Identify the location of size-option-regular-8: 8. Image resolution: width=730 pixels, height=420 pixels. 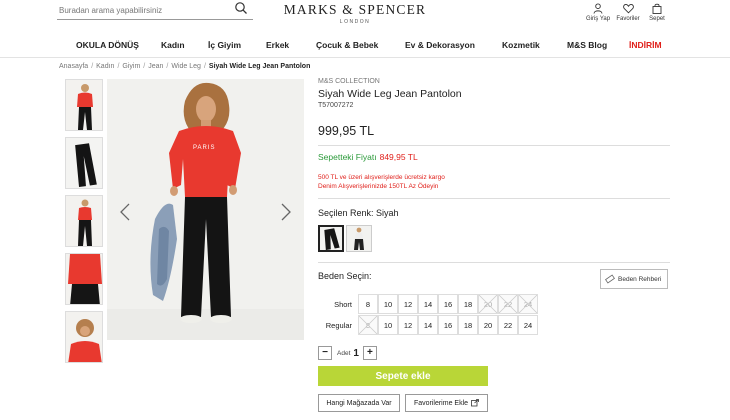
(368, 325).